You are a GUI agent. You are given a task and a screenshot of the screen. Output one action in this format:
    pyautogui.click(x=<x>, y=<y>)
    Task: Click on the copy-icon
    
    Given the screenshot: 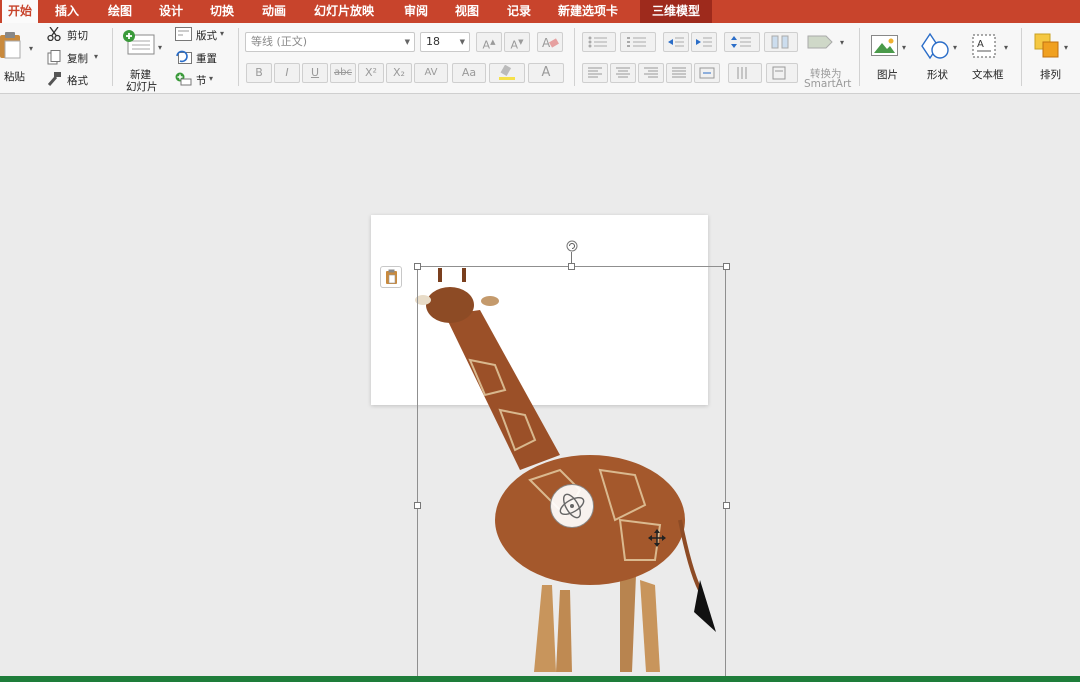 What is the action you would take?
    pyautogui.click(x=54, y=57)
    